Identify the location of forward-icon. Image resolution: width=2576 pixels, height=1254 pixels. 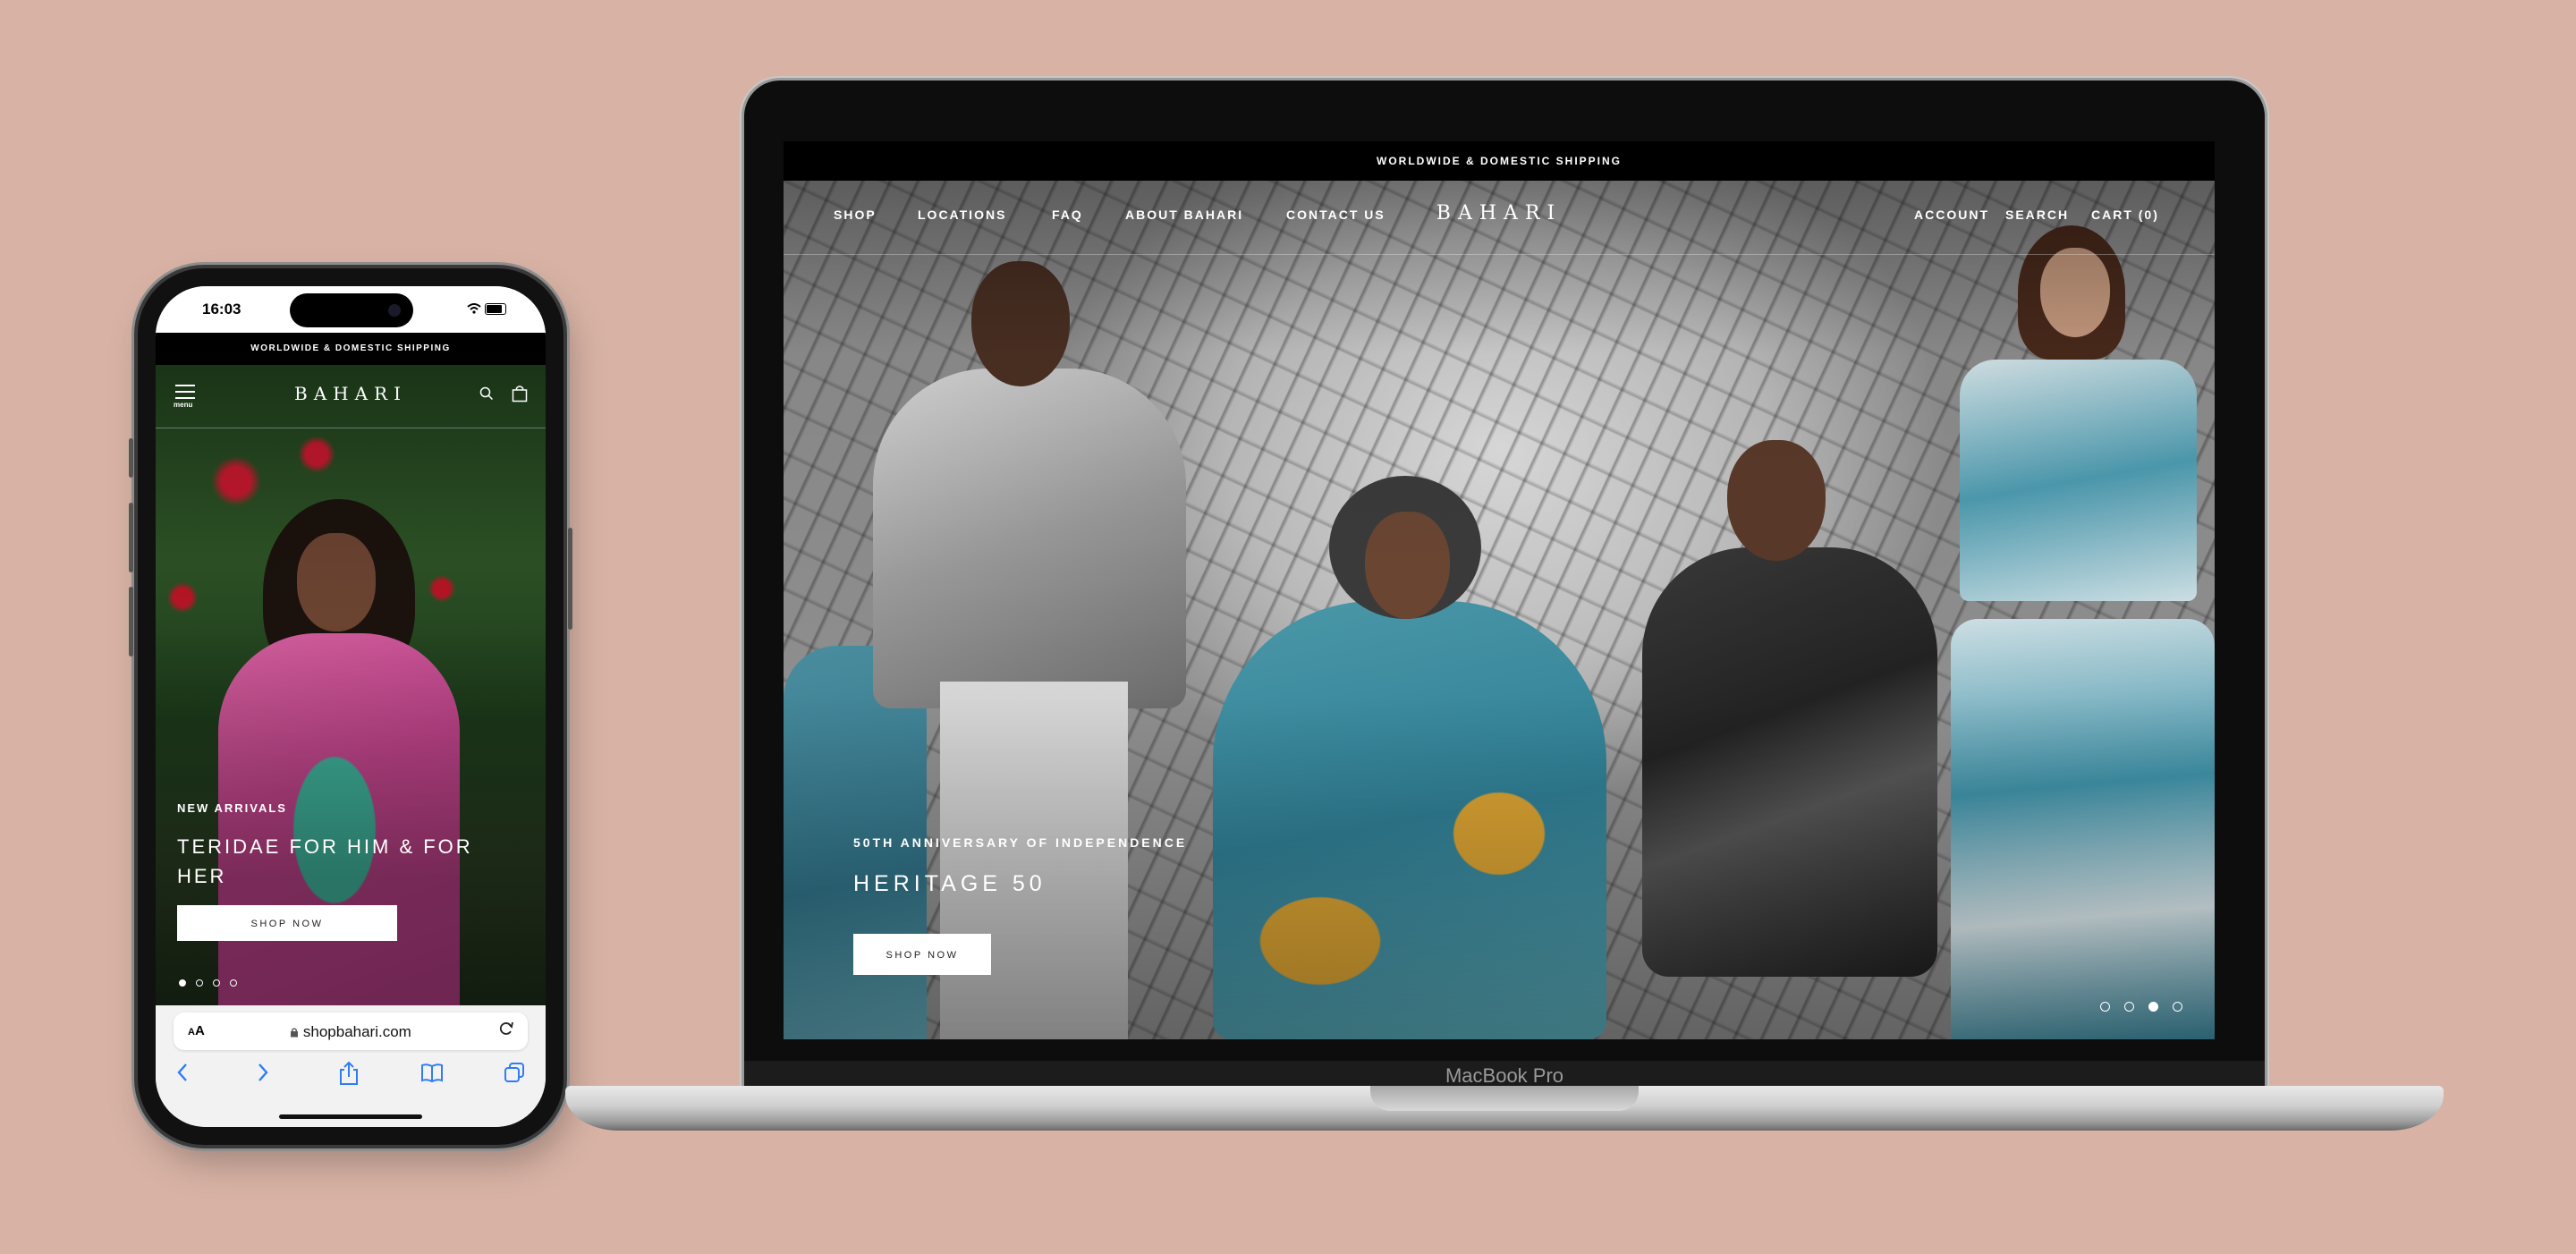
(263, 1075).